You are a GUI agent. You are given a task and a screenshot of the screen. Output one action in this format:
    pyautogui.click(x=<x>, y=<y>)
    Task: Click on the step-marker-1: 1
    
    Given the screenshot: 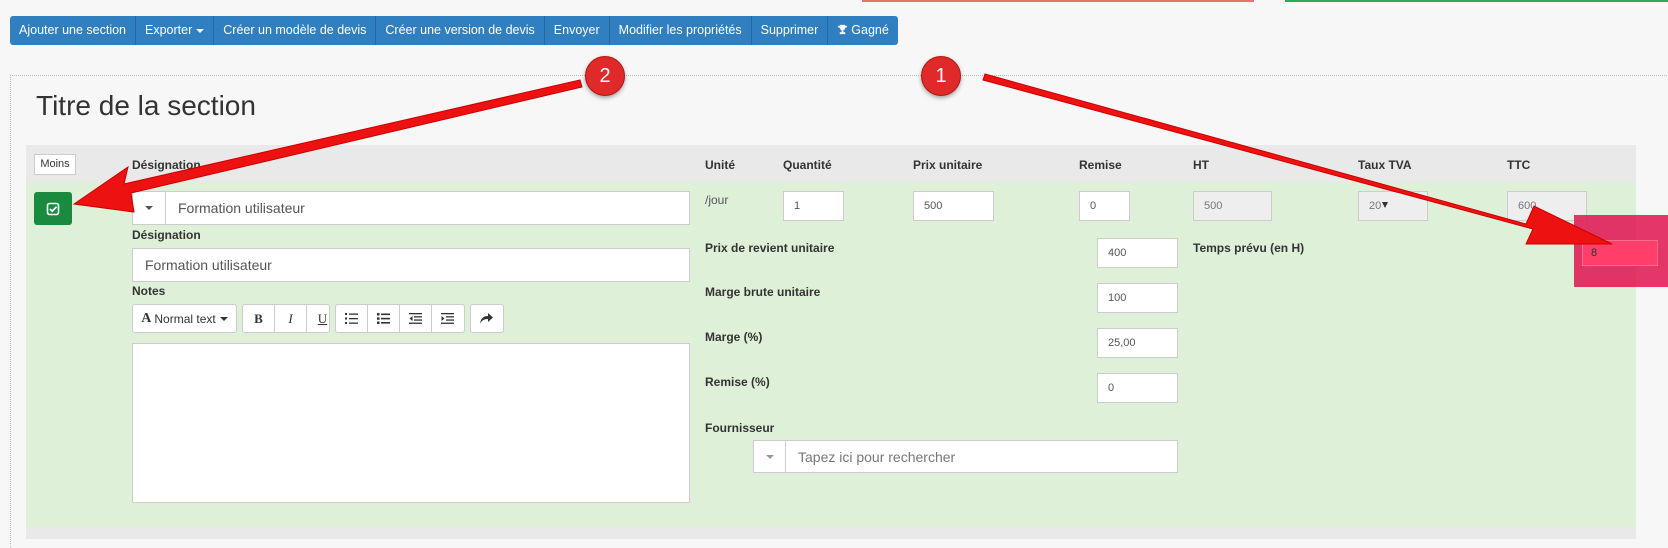 What is the action you would take?
    pyautogui.click(x=941, y=76)
    